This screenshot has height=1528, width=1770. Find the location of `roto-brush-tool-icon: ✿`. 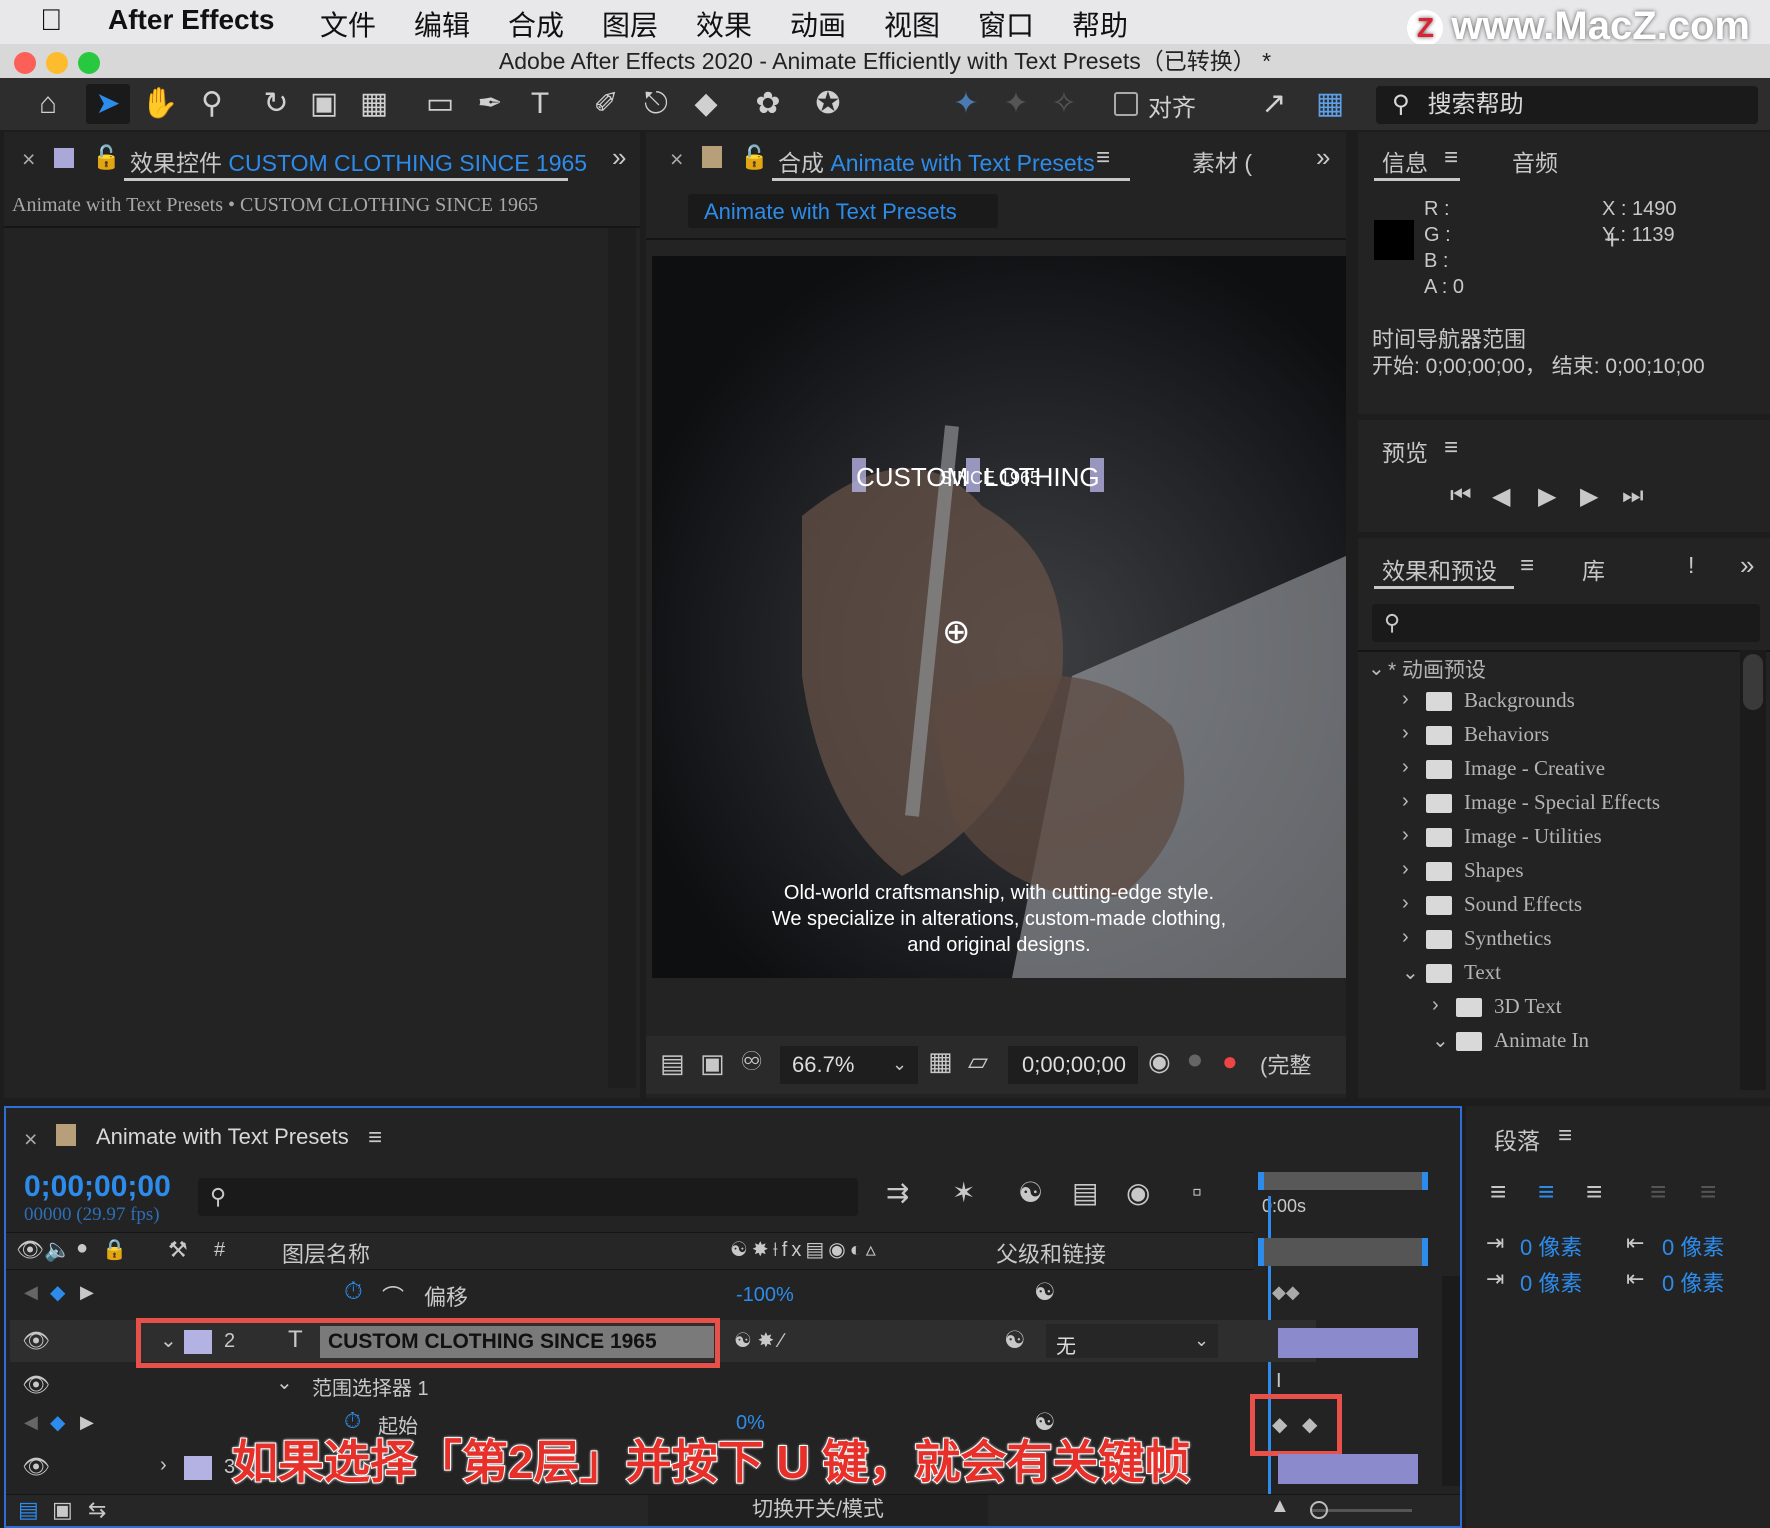

roto-brush-tool-icon: ✿ is located at coordinates (768, 104).